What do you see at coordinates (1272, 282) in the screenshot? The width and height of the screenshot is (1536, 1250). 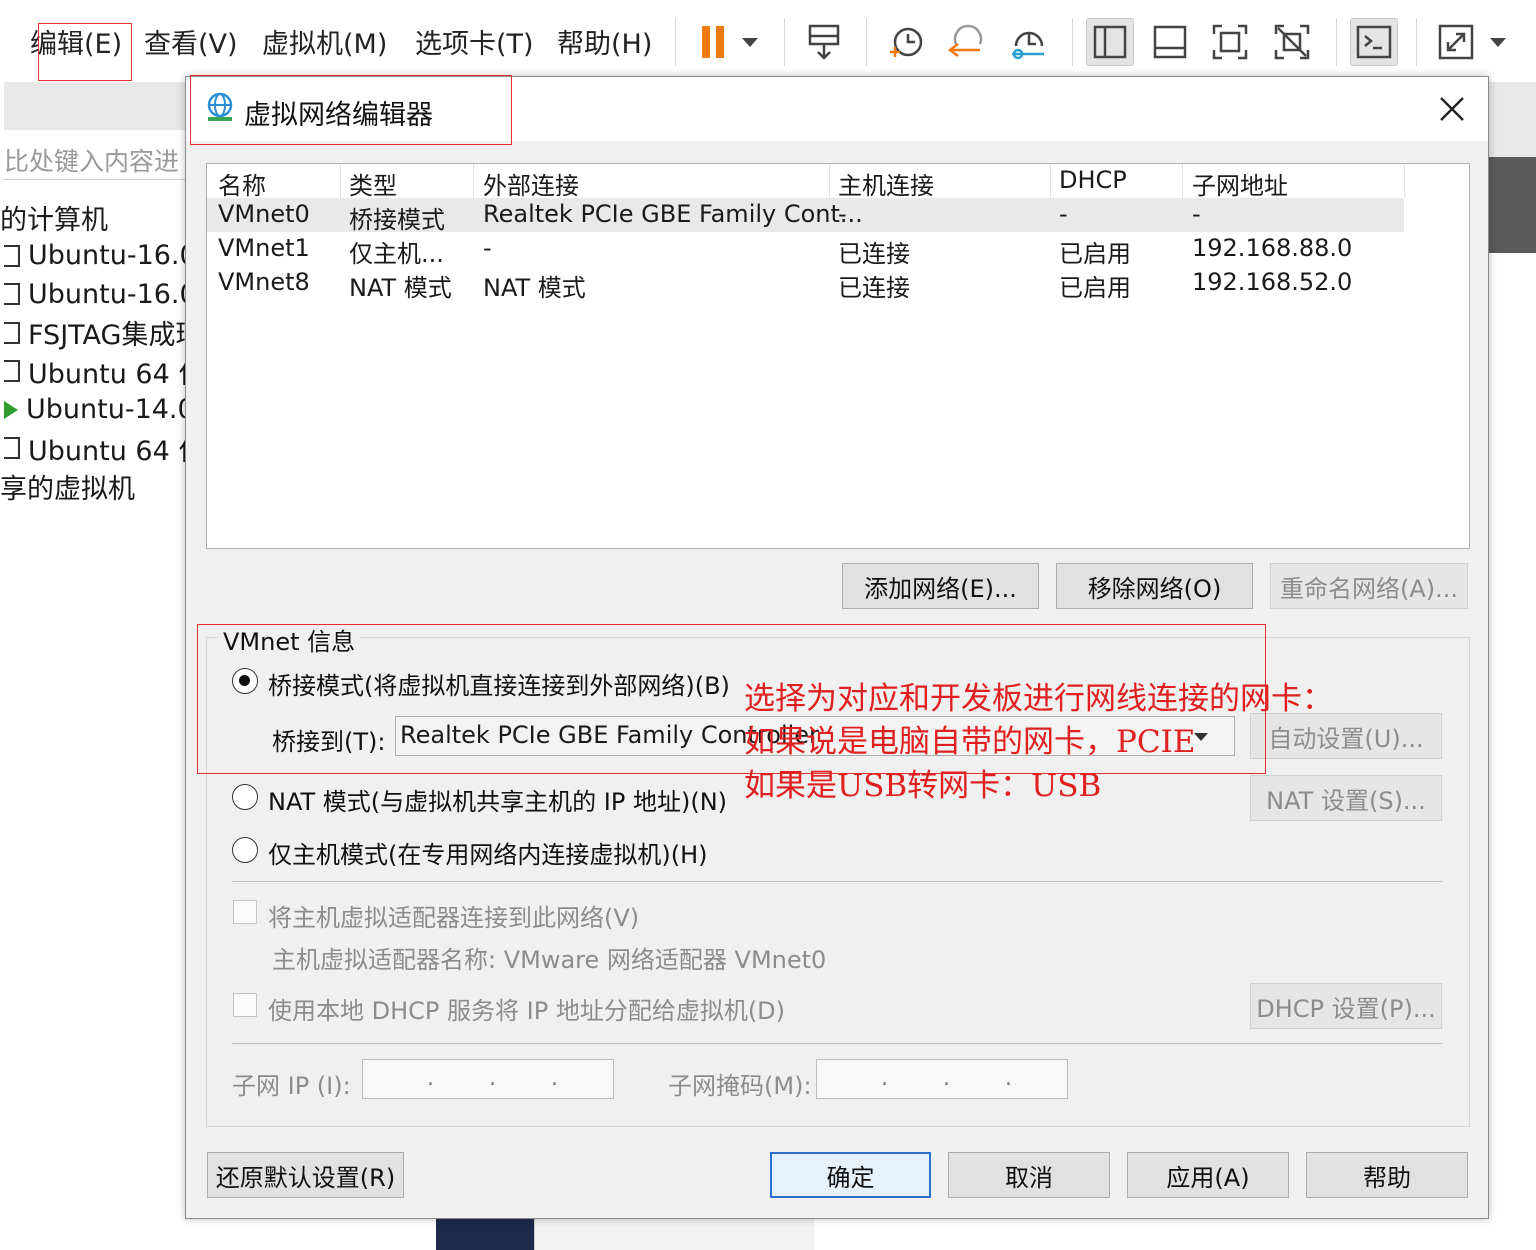 I see `cell-subnet: 192.168.52.0` at bounding box center [1272, 282].